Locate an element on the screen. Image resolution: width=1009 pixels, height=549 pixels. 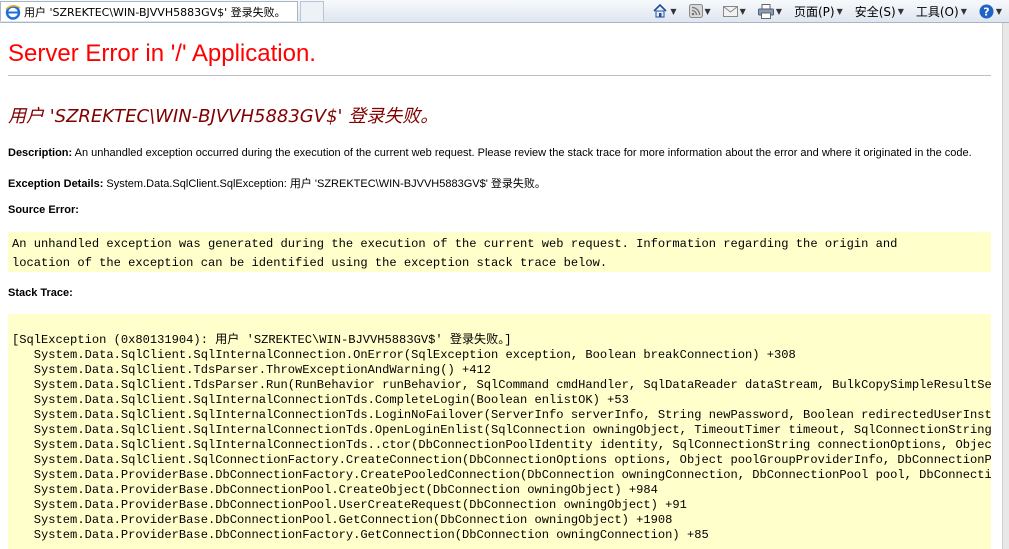
home-button: ▼ is located at coordinates (664, 11).